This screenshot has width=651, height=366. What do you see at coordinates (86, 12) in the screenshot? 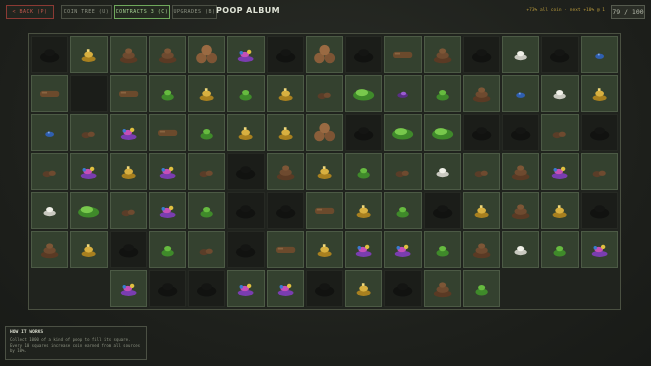
I see `tab-coin-tree: COIN TREE (U)` at bounding box center [86, 12].